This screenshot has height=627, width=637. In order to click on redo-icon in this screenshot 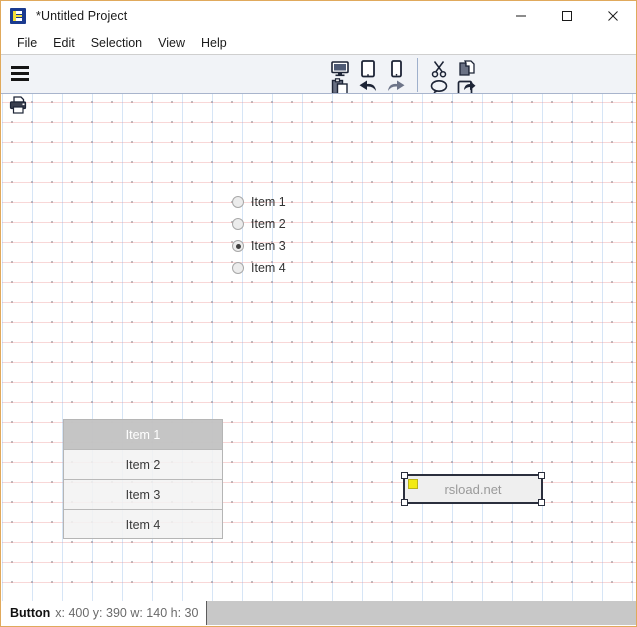, I will do `click(396, 85)`.